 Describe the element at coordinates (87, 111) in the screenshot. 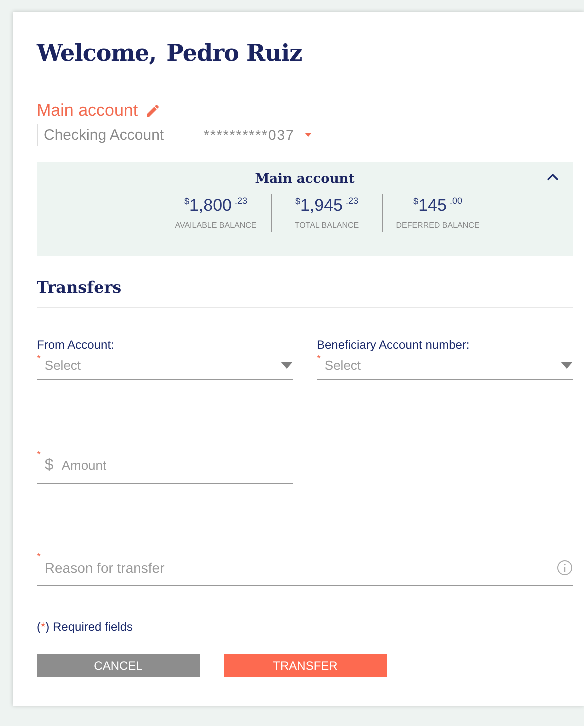

I see `account-label: Main account` at that location.